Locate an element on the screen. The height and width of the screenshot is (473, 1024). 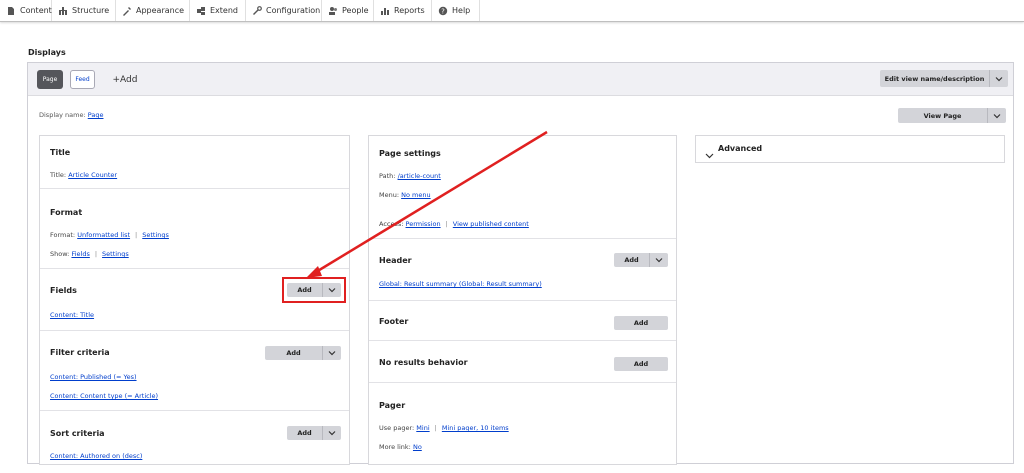
menu-line: Menu: No menu is located at coordinates (405, 195).